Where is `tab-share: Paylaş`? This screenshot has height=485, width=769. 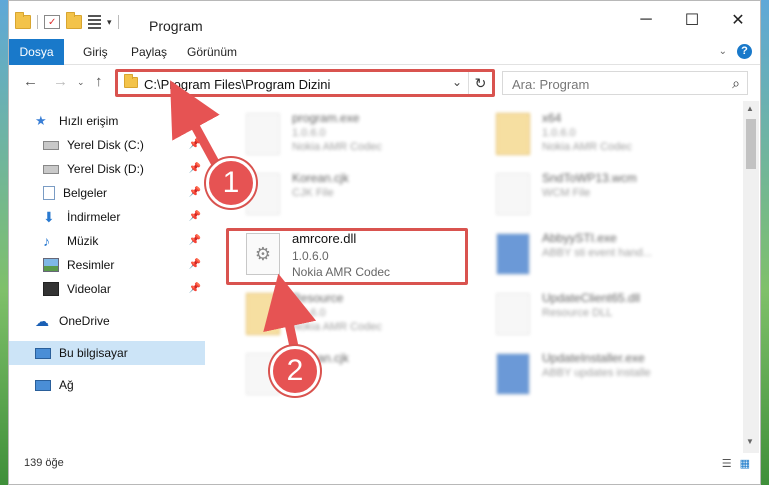
tab-share: Paylaş is located at coordinates (149, 52).